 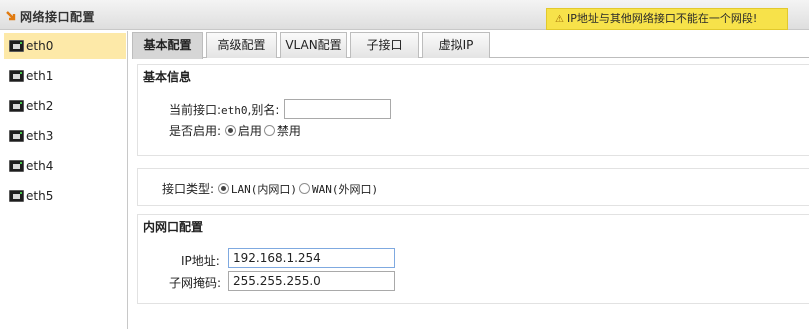 I want to click on tab-sub-interface: 子接口, so click(x=384, y=45).